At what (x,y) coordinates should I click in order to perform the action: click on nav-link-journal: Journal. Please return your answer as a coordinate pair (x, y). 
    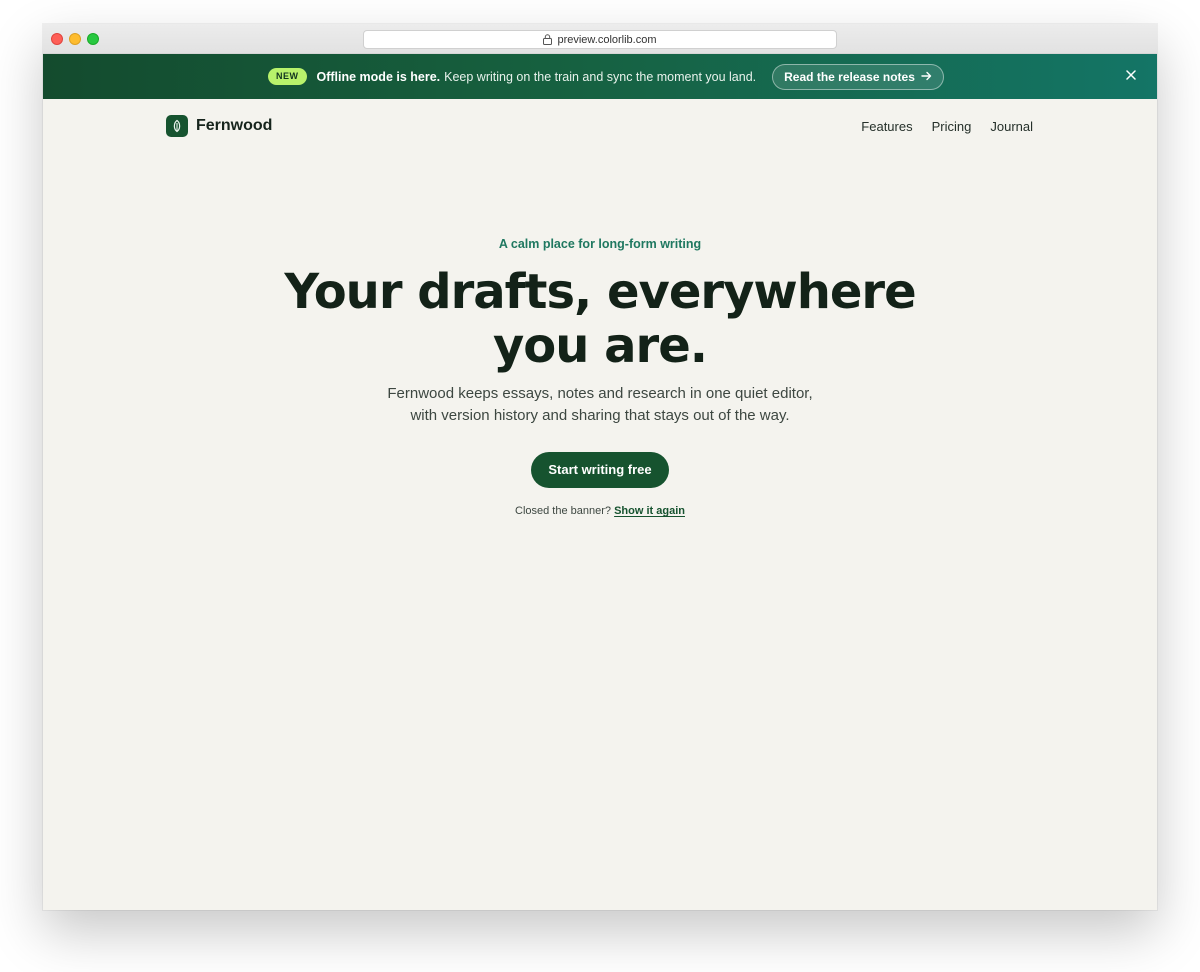
    Looking at the image, I should click on (1011, 126).